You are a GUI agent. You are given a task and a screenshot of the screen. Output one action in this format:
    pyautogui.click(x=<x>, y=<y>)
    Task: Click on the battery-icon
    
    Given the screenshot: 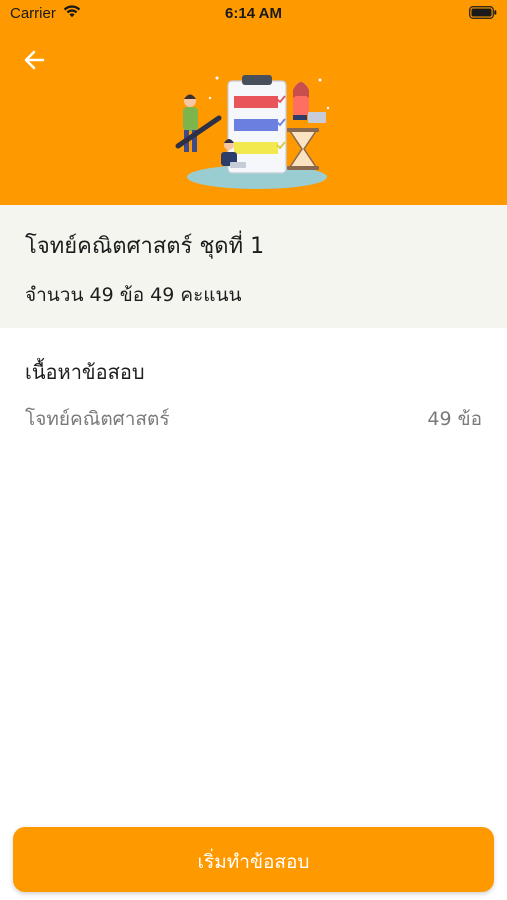 What is the action you would take?
    pyautogui.click(x=483, y=12)
    